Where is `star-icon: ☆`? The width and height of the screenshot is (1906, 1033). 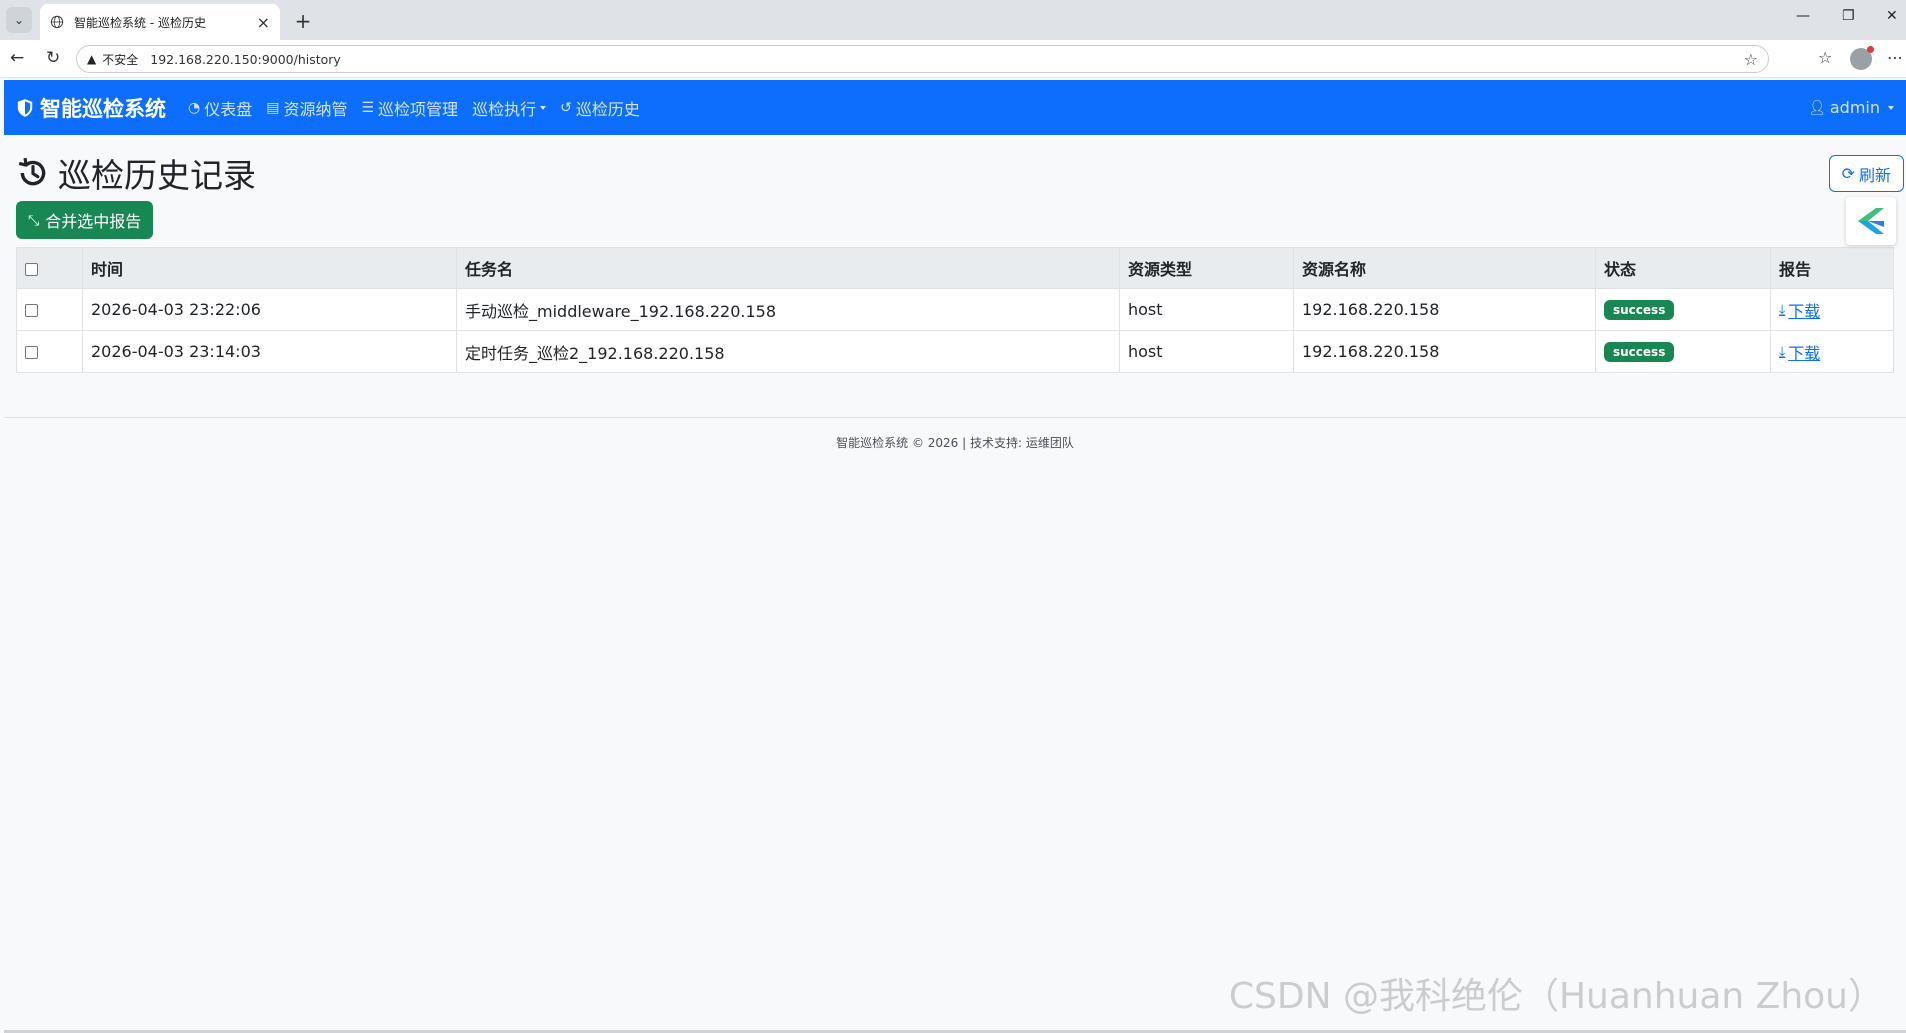
star-icon: ☆ is located at coordinates (1751, 59).